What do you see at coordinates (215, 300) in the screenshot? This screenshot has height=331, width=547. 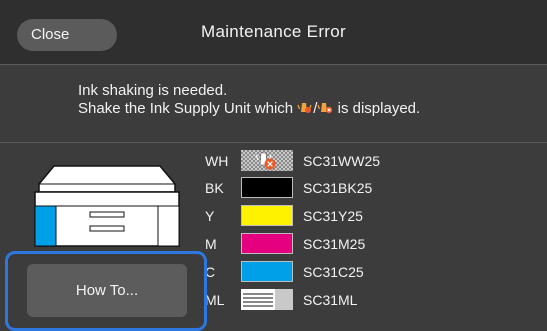 I see `ink-code: ML` at bounding box center [215, 300].